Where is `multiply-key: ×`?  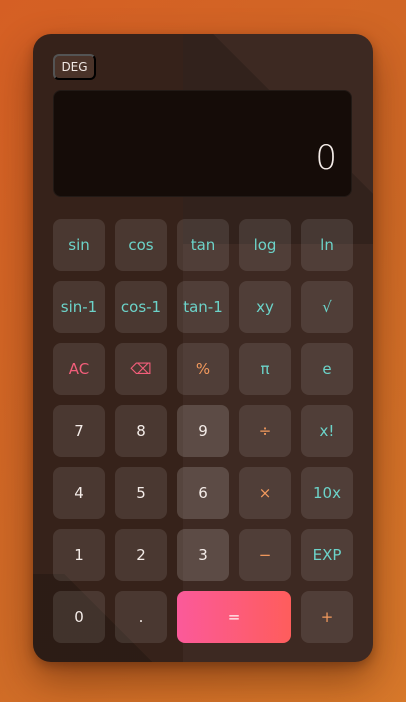 multiply-key: × is located at coordinates (265, 493).